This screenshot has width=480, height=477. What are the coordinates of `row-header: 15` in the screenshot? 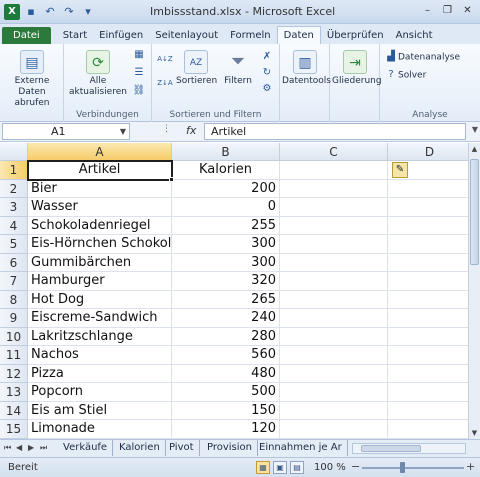 It's located at (14, 429).